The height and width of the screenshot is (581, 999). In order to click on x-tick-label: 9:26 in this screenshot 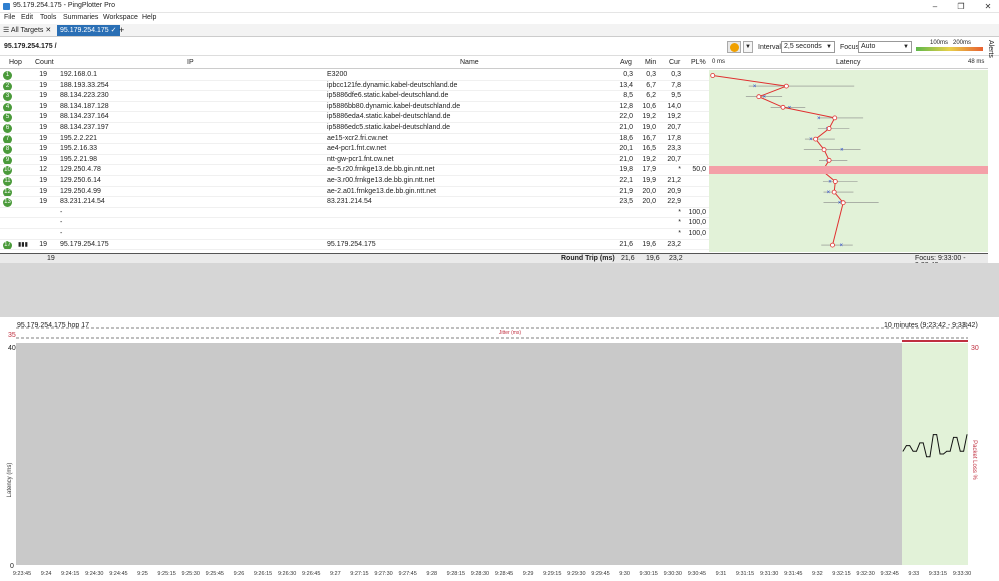, I will do `click(239, 574)`.